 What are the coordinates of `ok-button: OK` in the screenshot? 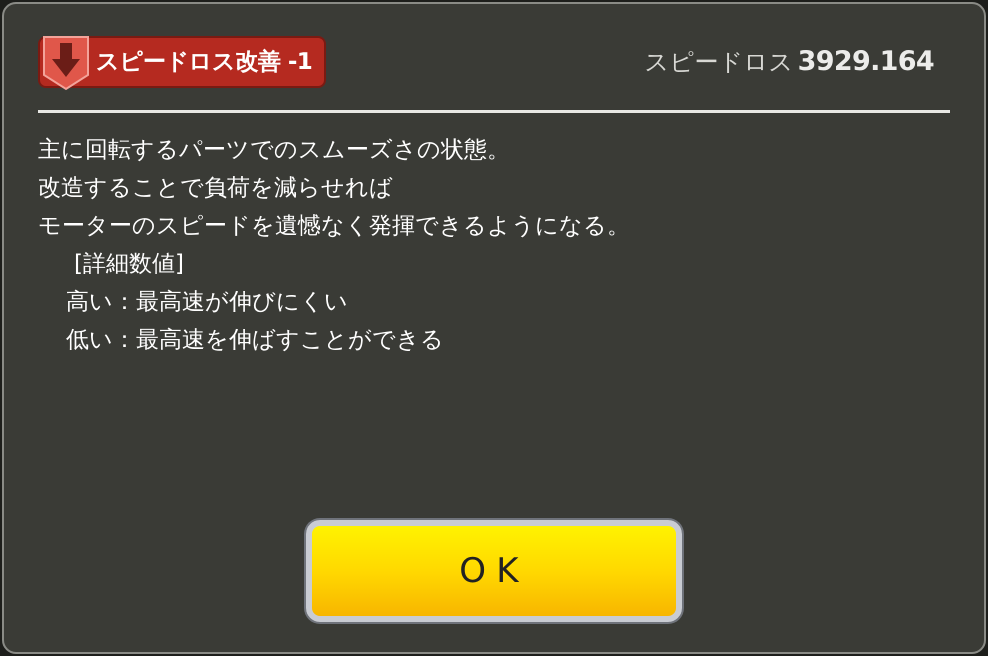 It's located at (494, 571).